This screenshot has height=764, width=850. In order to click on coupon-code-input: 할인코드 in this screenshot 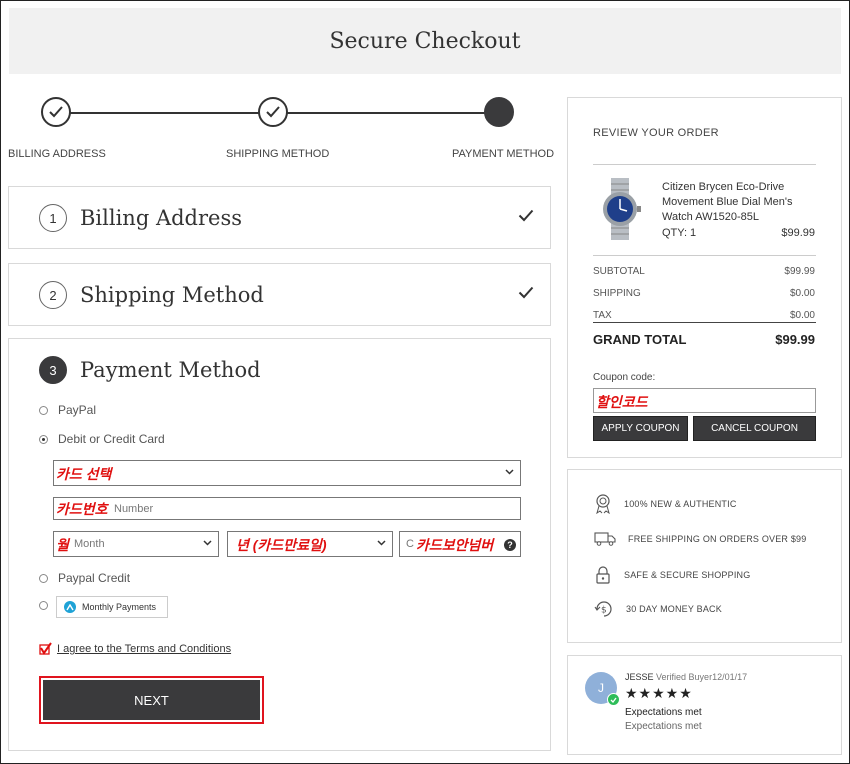, I will do `click(704, 400)`.